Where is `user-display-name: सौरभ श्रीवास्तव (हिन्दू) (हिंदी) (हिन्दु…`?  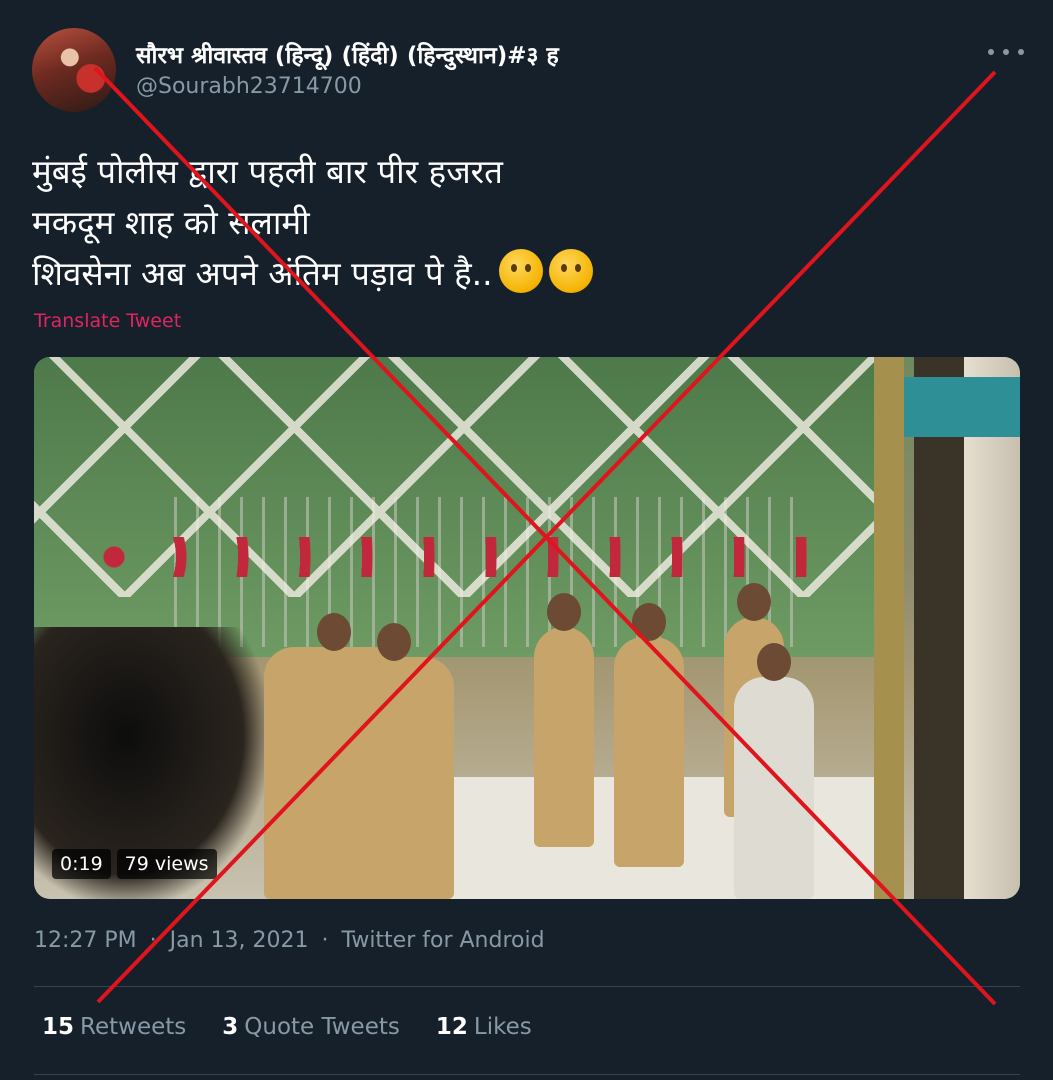 user-display-name: सौरभ श्रीवास्तव (हिन्दू) (हिंदी) (हिन्दु… is located at coordinates (347, 54).